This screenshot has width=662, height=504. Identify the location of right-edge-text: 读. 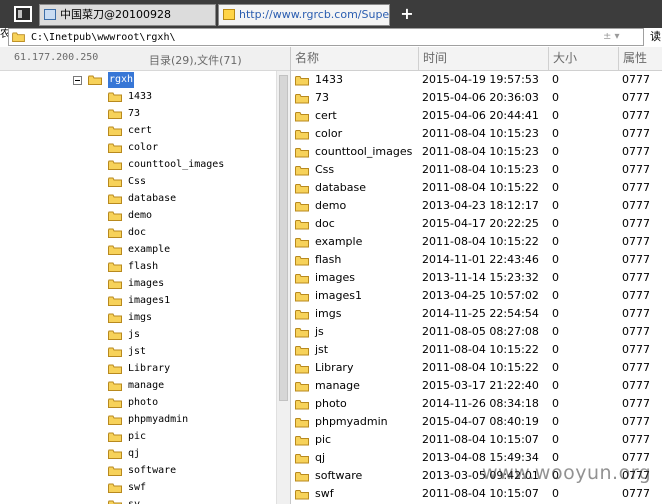
(656, 37).